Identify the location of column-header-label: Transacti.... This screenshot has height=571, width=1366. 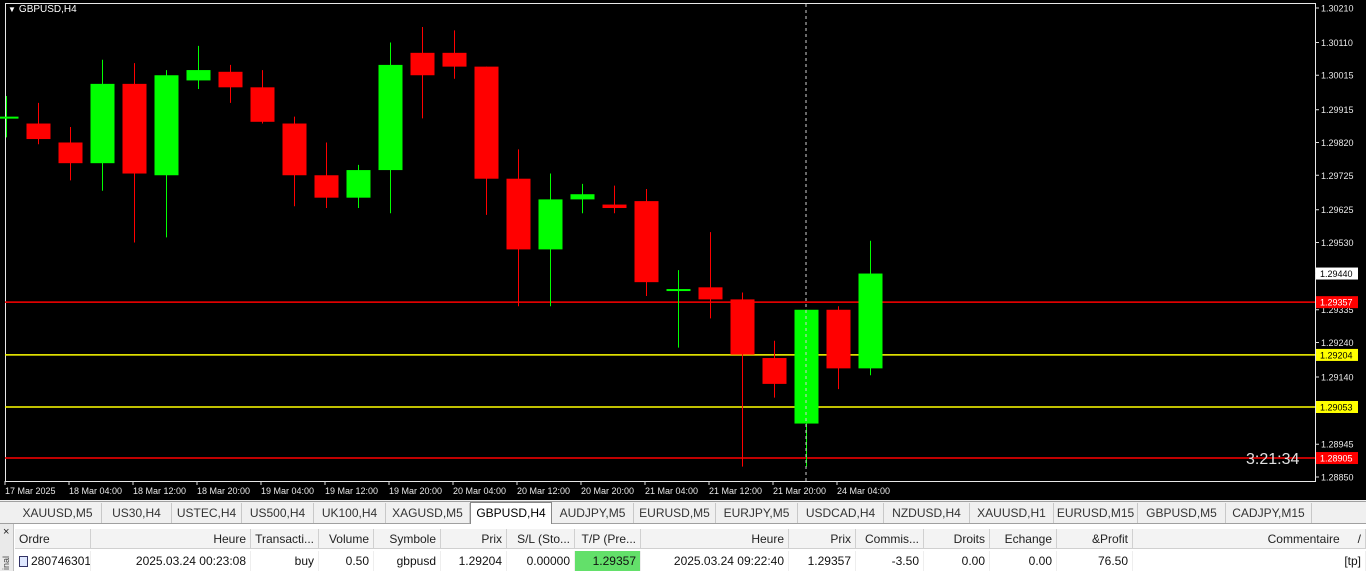
(284, 539).